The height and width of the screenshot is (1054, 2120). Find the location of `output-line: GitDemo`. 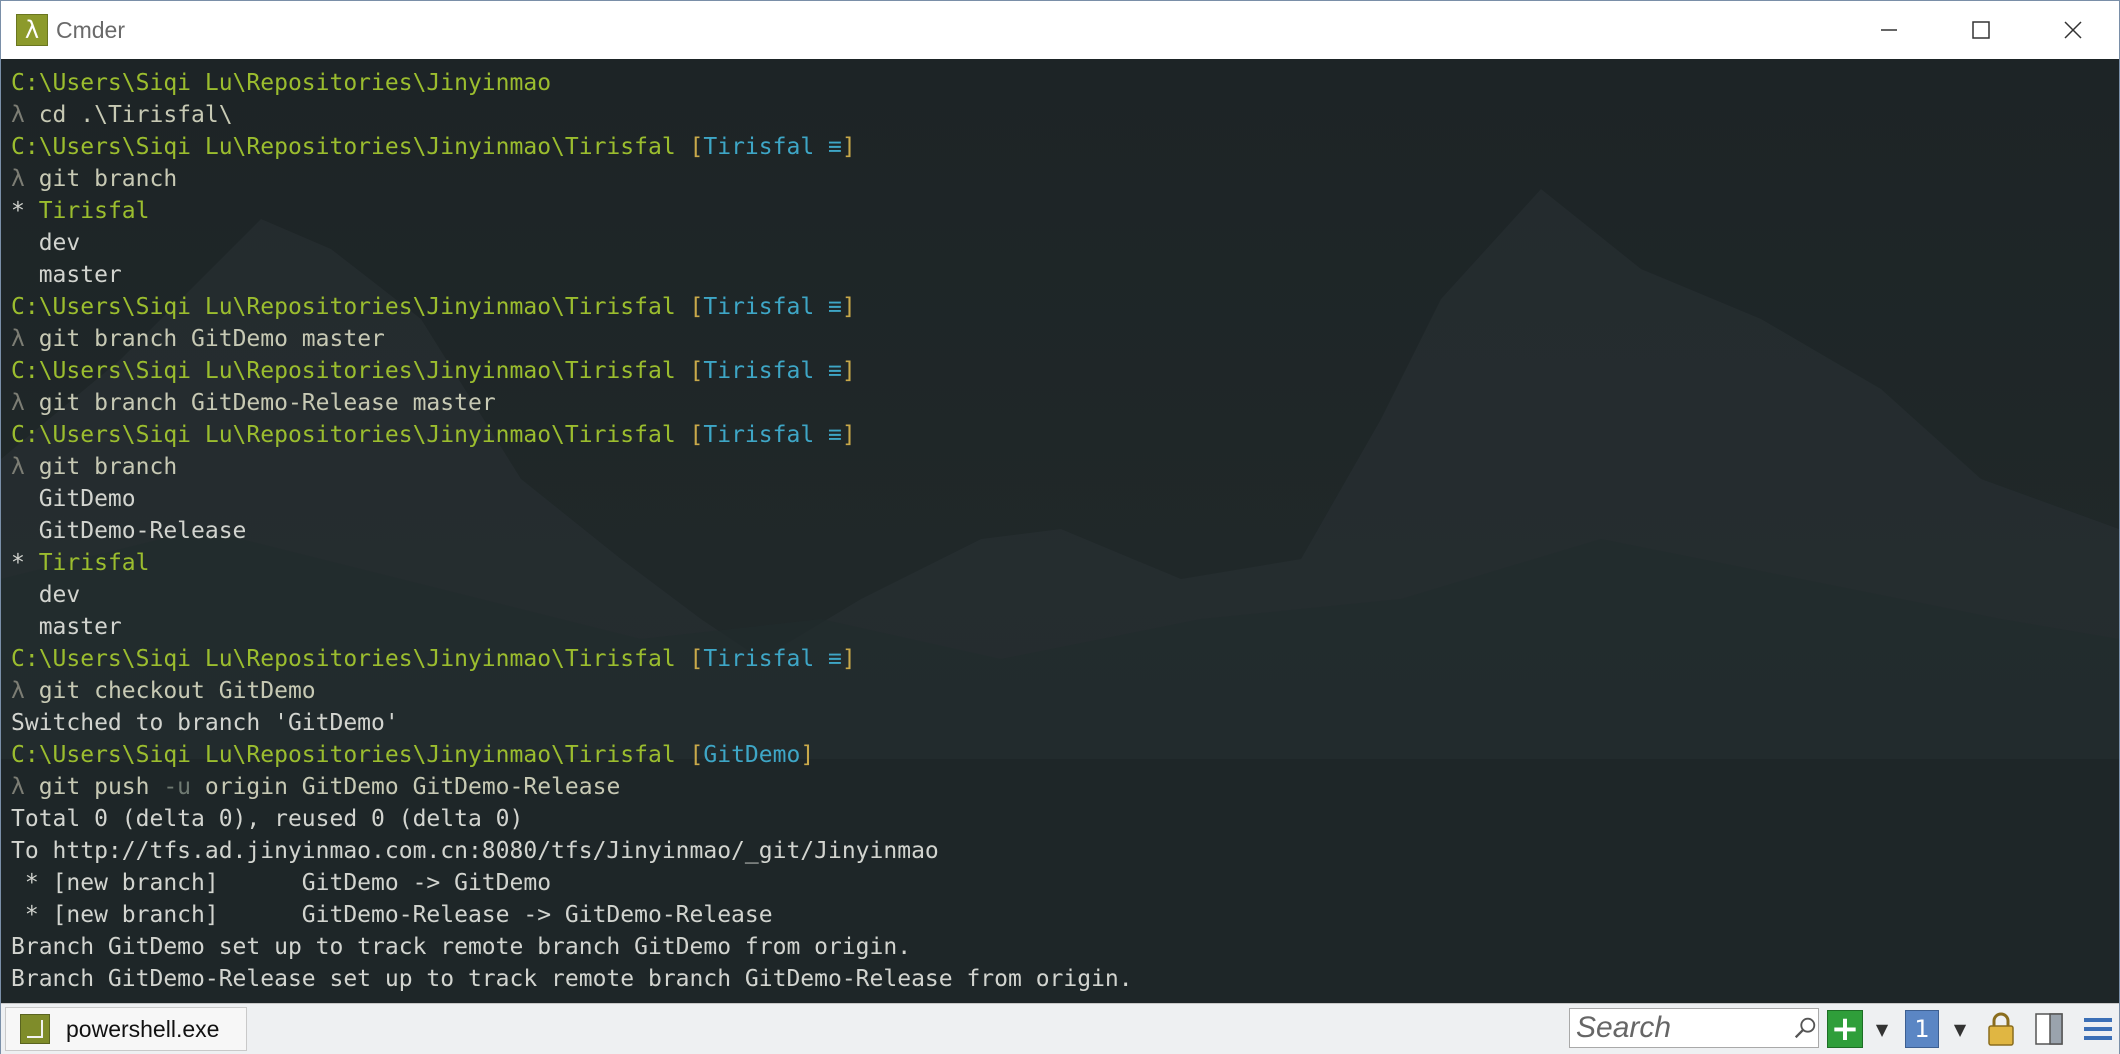

output-line: GitDemo is located at coordinates (572, 499).